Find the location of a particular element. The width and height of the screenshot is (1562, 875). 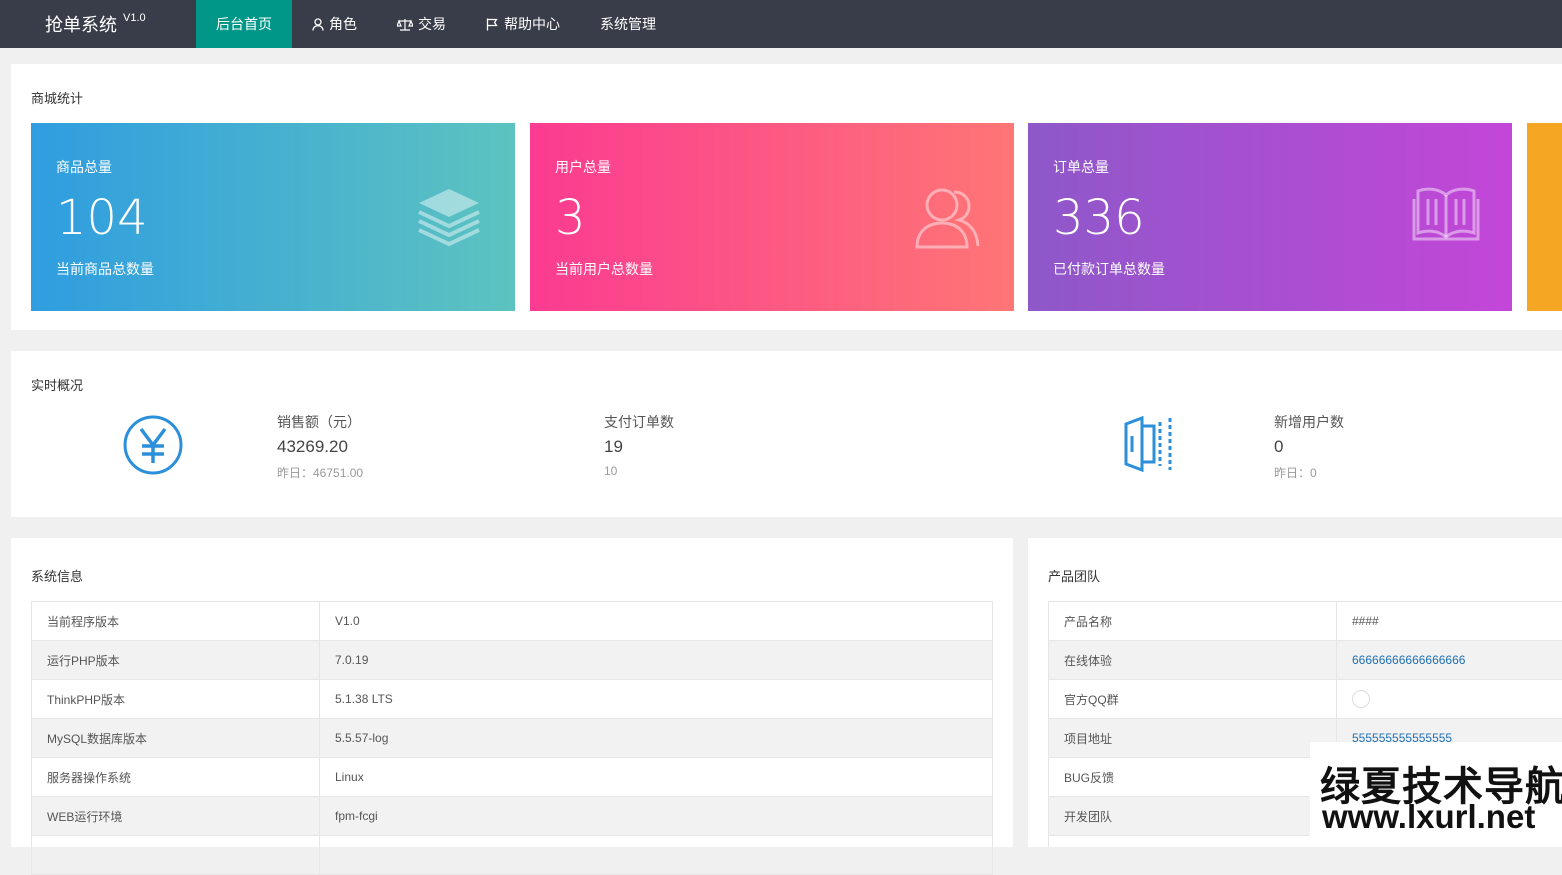

orders-label: 支付订单数 is located at coordinates (639, 422).